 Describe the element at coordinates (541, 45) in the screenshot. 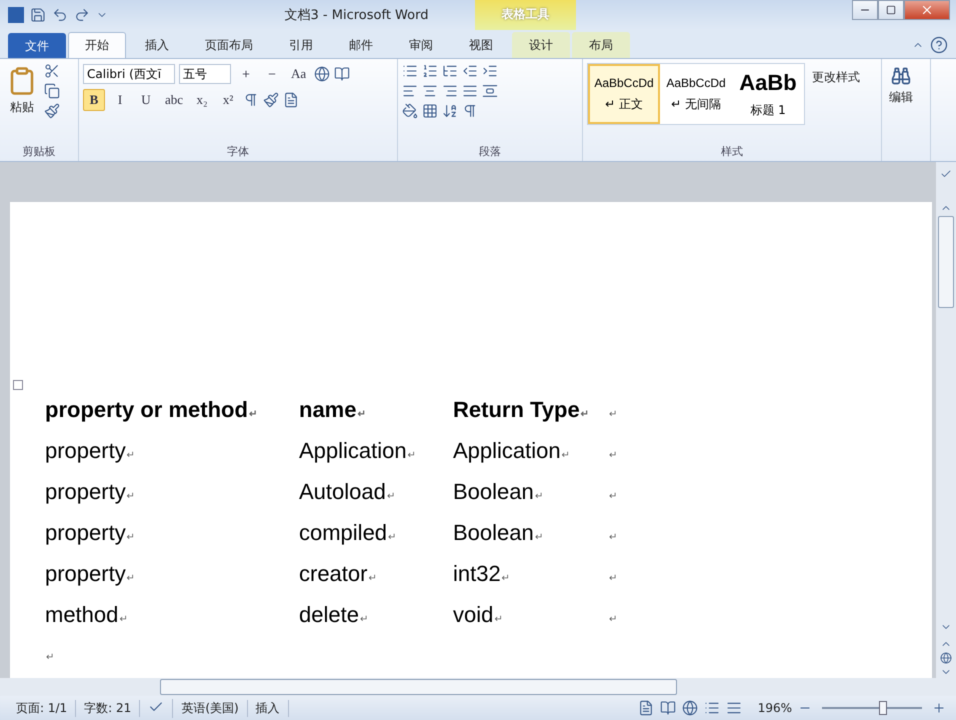

I see `ribbon-tab: 设计` at that location.